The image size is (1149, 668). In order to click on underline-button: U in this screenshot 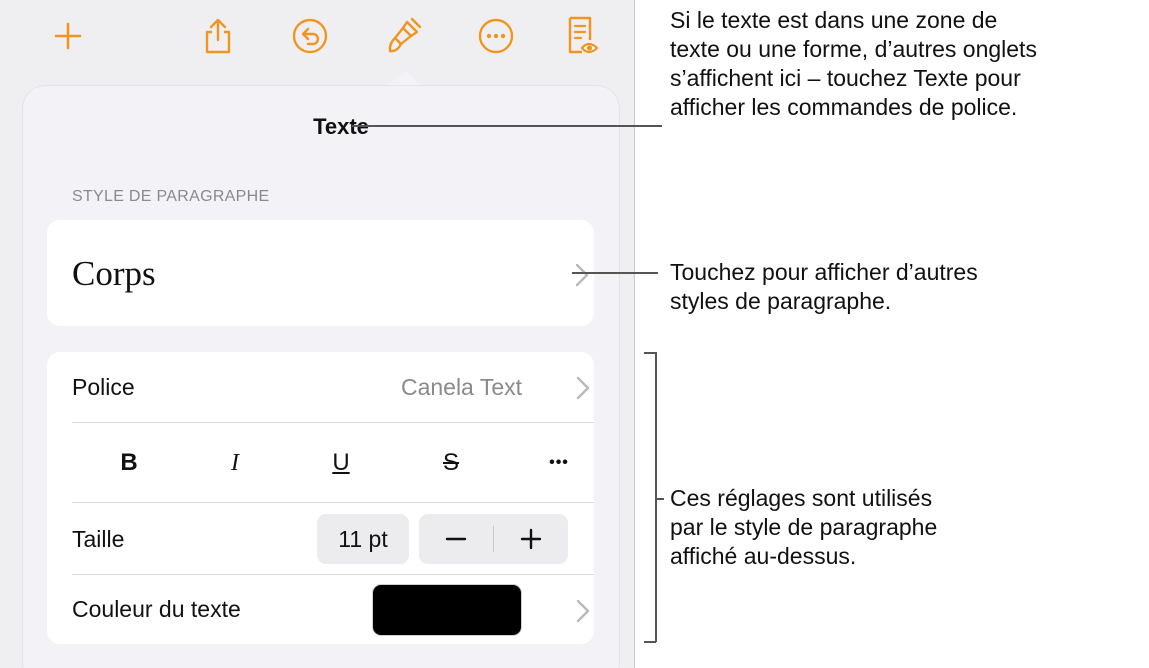, I will do `click(341, 463)`.